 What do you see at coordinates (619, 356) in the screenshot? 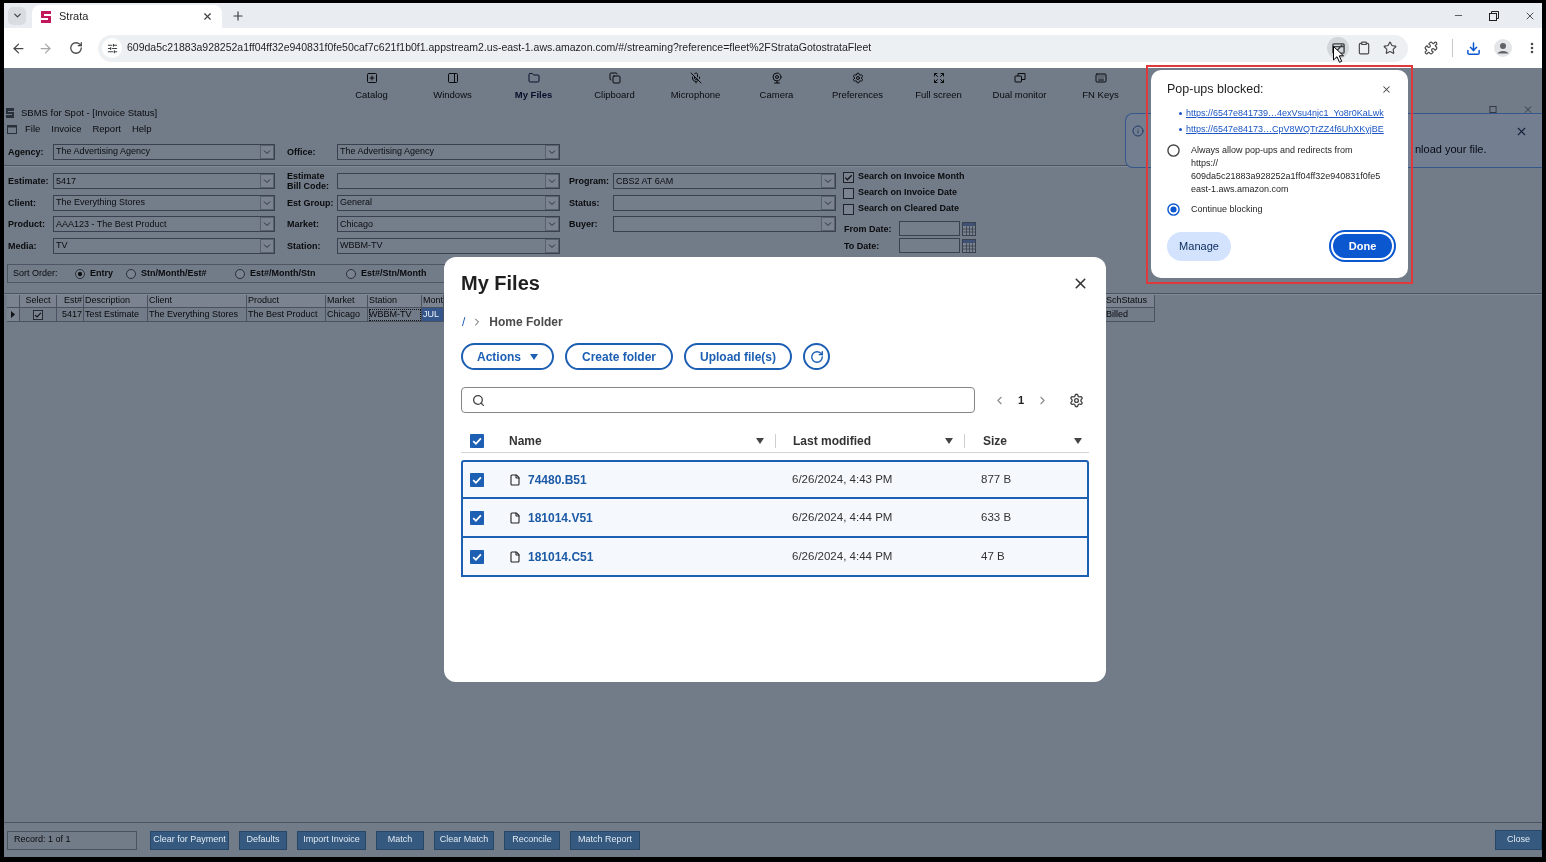
I see `toolbar-action-button: Create folder` at bounding box center [619, 356].